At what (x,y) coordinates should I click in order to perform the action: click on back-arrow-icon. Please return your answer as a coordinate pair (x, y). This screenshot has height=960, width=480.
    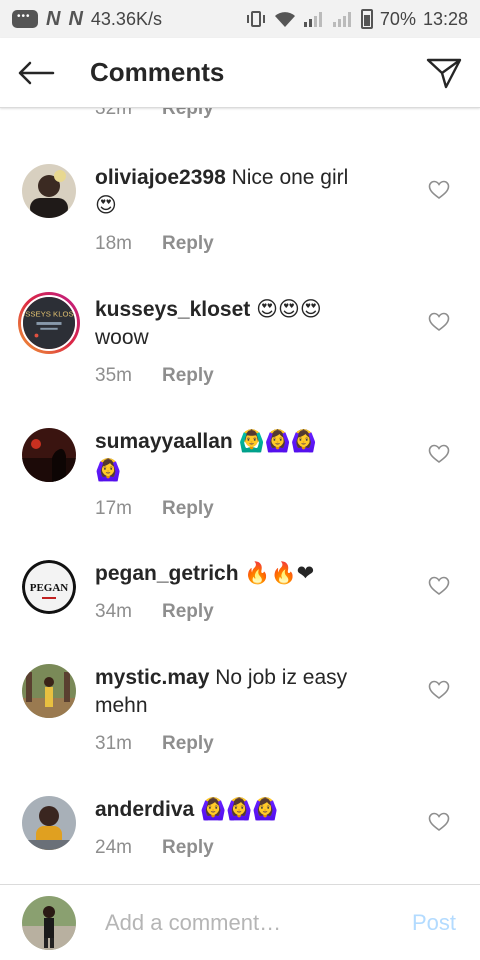
    Looking at the image, I should click on (36, 72).